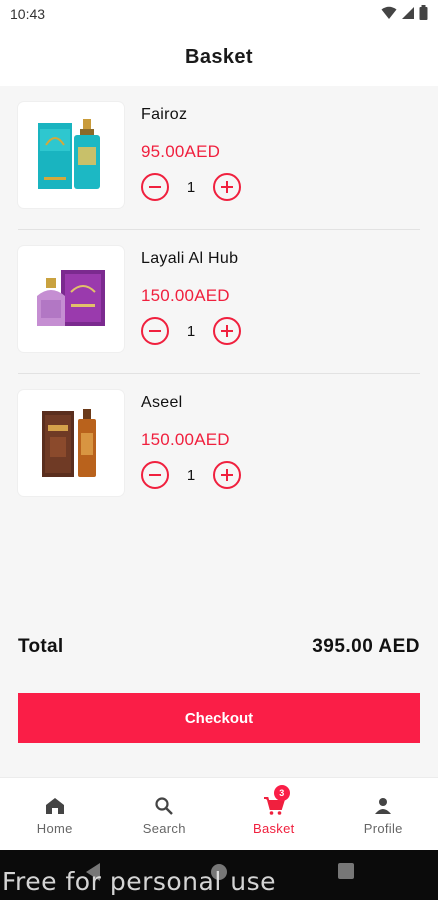 This screenshot has height=900, width=438. Describe the element at coordinates (383, 828) in the screenshot. I see `nav-label: Profile` at that location.